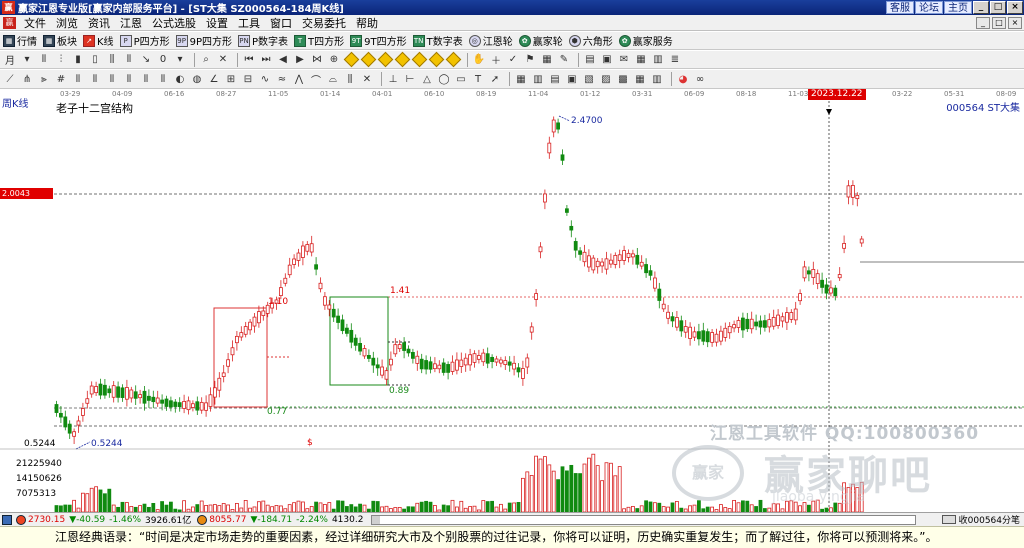  What do you see at coordinates (564, 60) in the screenshot?
I see `tool-icon: ✎` at bounding box center [564, 60].